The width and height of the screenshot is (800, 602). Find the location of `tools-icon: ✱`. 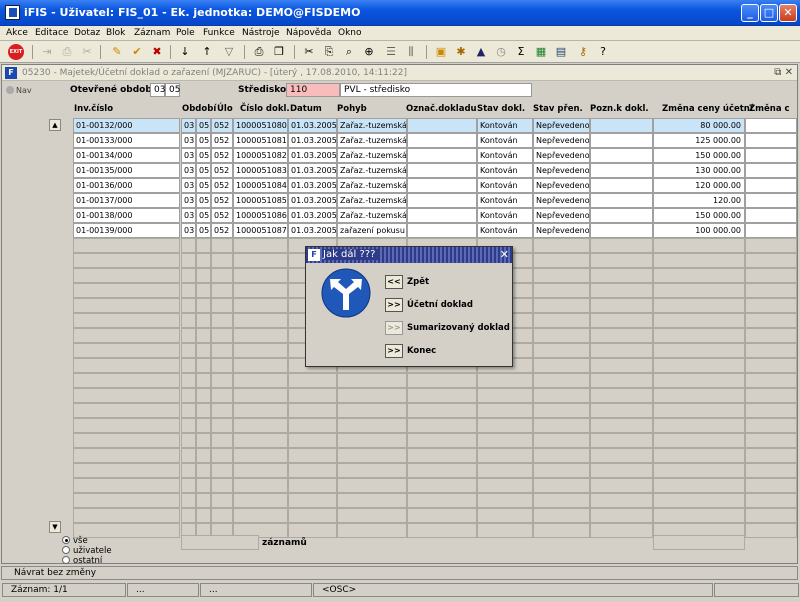

tools-icon: ✱ is located at coordinates (461, 52).